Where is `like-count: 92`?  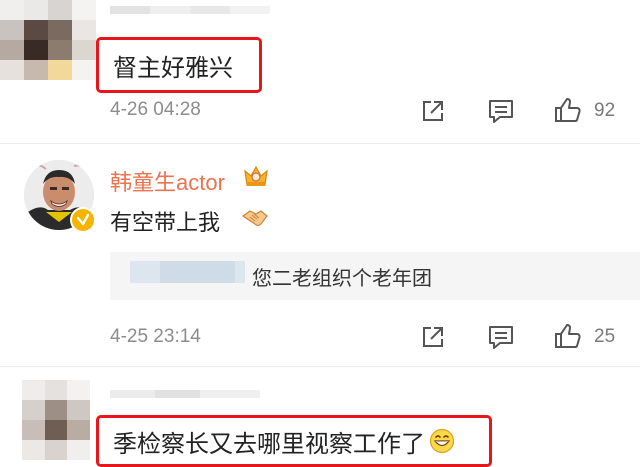
like-count: 92 is located at coordinates (605, 110).